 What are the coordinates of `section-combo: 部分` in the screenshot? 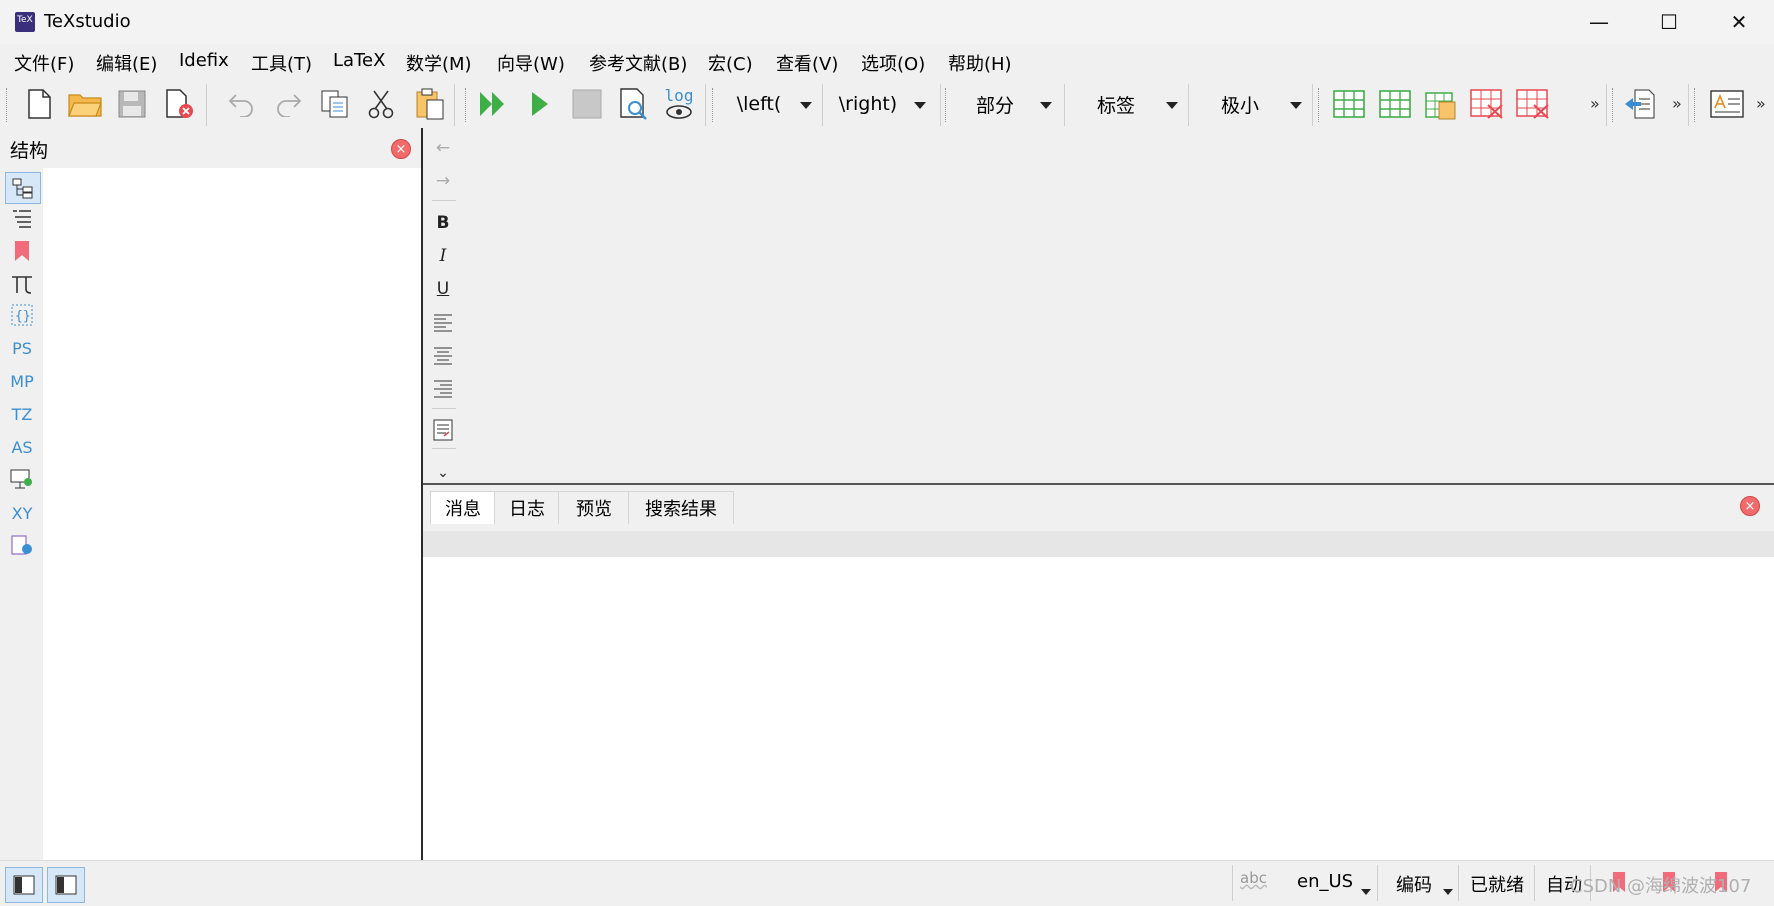 It's located at (1005, 104).